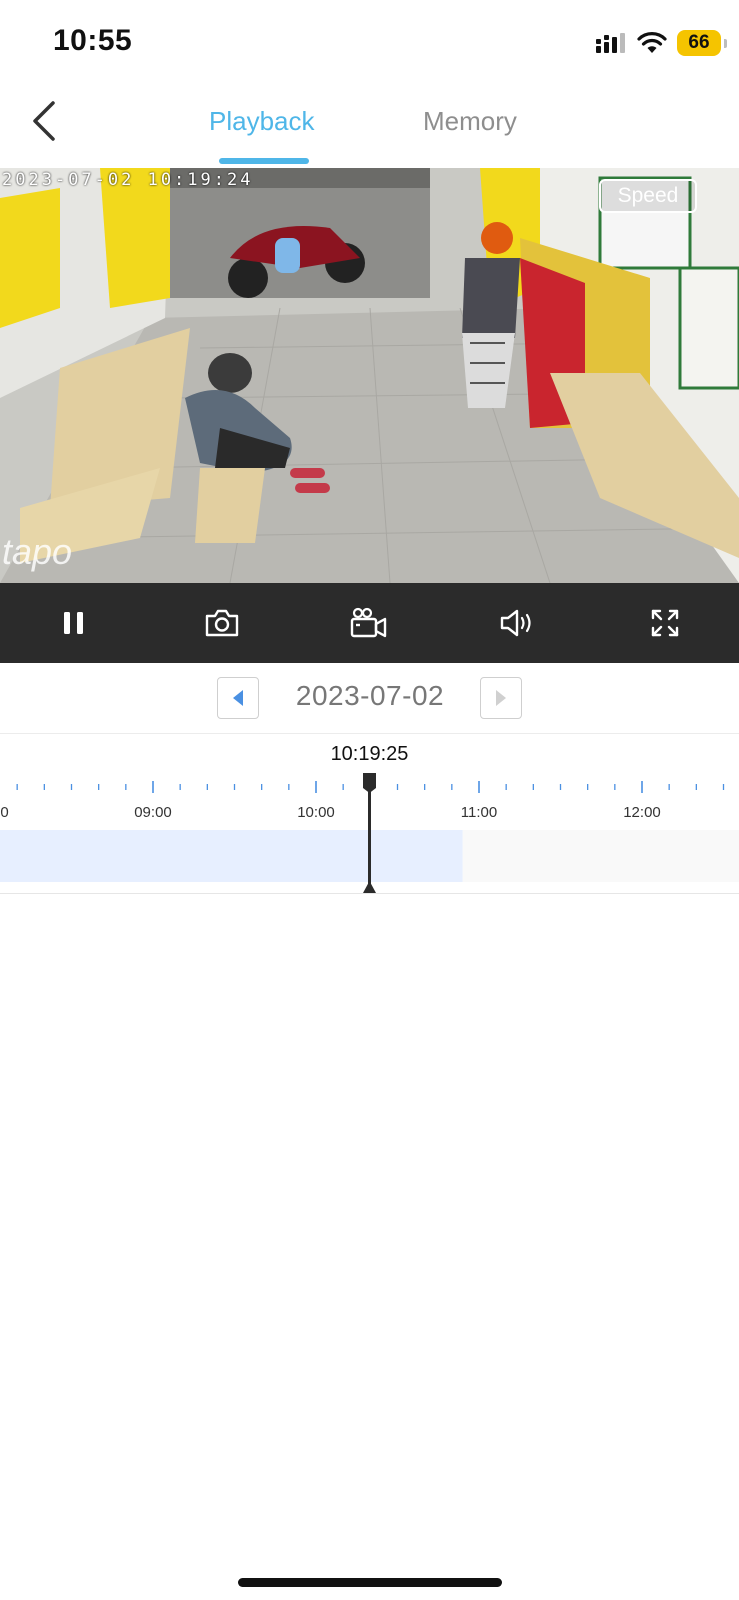  I want to click on tab-memory: Memory, so click(470, 121).